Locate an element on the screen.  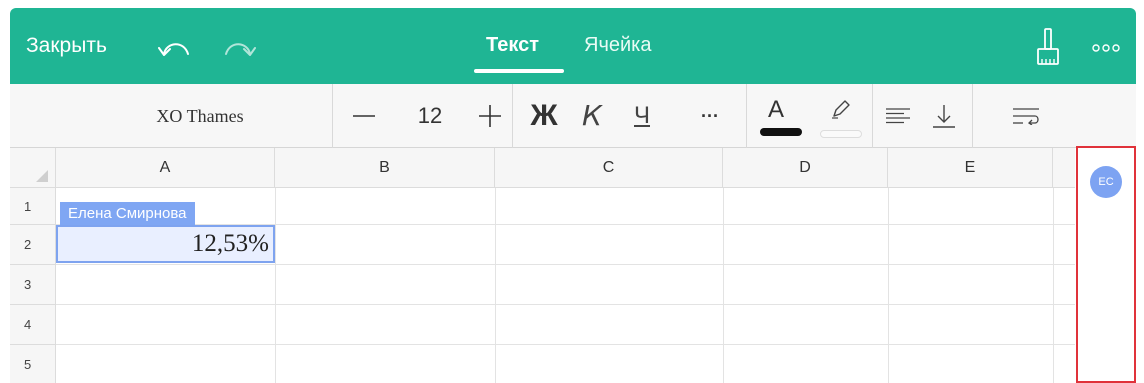
active-tab-indicator is located at coordinates (519, 71).